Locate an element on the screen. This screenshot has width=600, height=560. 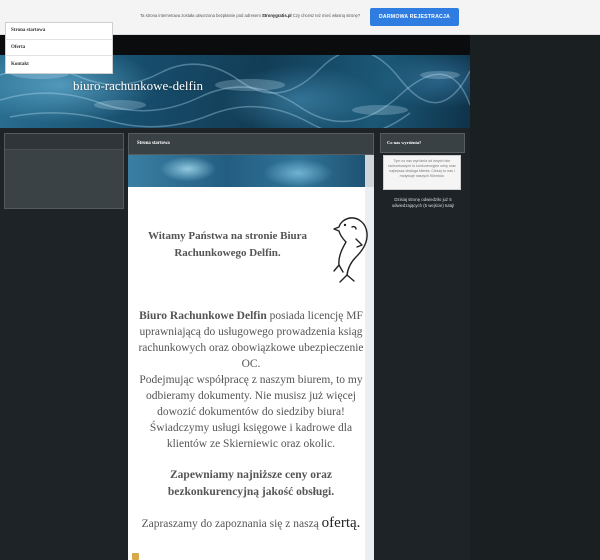
main-water-strip is located at coordinates (251, 171).